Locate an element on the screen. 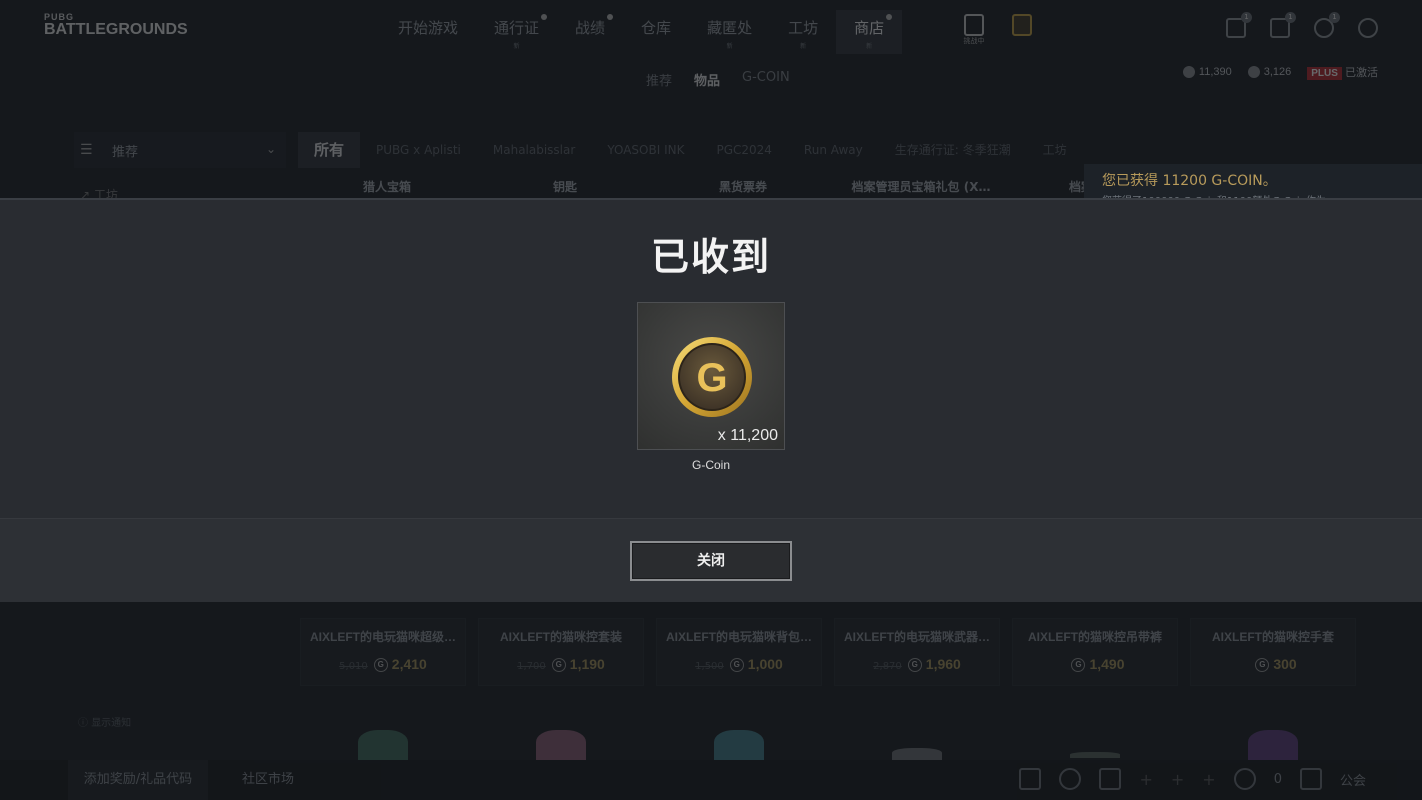 Image resolution: width=1422 pixels, height=800 pixels. plus-status: PLUS 已激活 is located at coordinates (1342, 72).